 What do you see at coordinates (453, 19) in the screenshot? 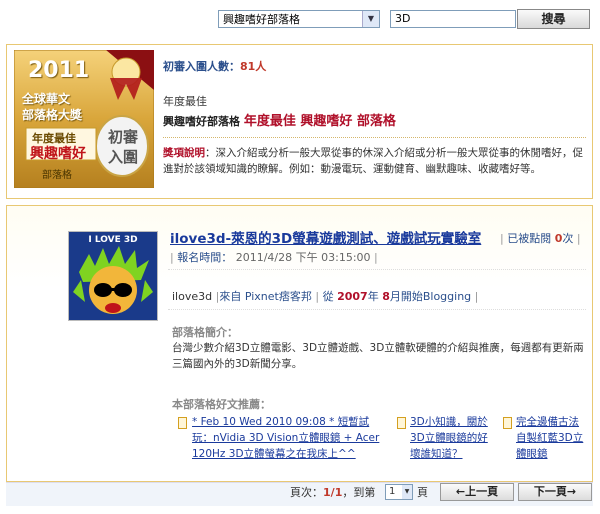
I see `search-input: 3D` at bounding box center [453, 19].